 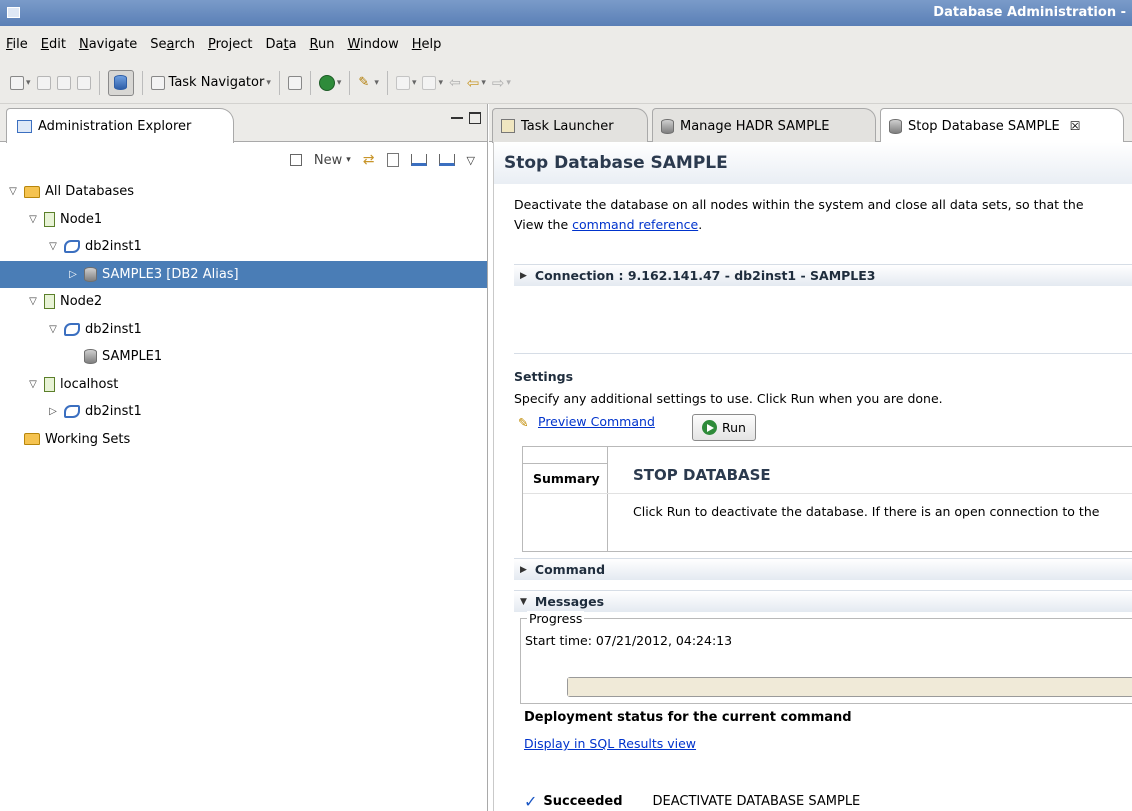 What do you see at coordinates (172, 44) in the screenshot?
I see `menu-search: Search` at bounding box center [172, 44].